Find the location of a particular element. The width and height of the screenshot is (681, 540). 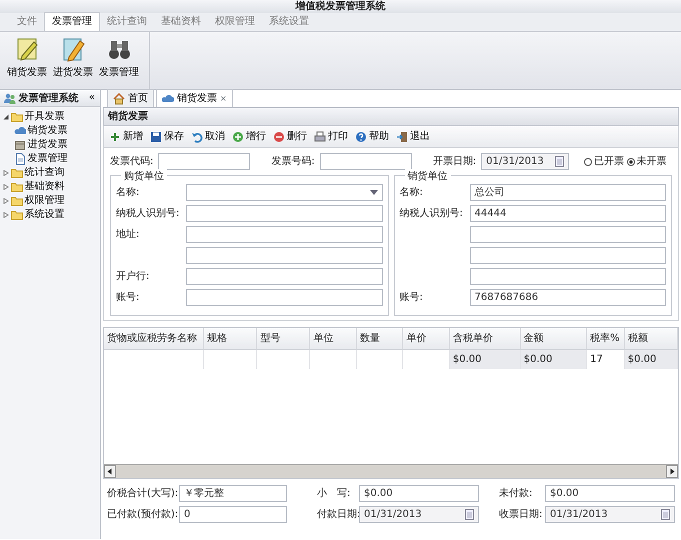

users-icon is located at coordinates (10, 98).